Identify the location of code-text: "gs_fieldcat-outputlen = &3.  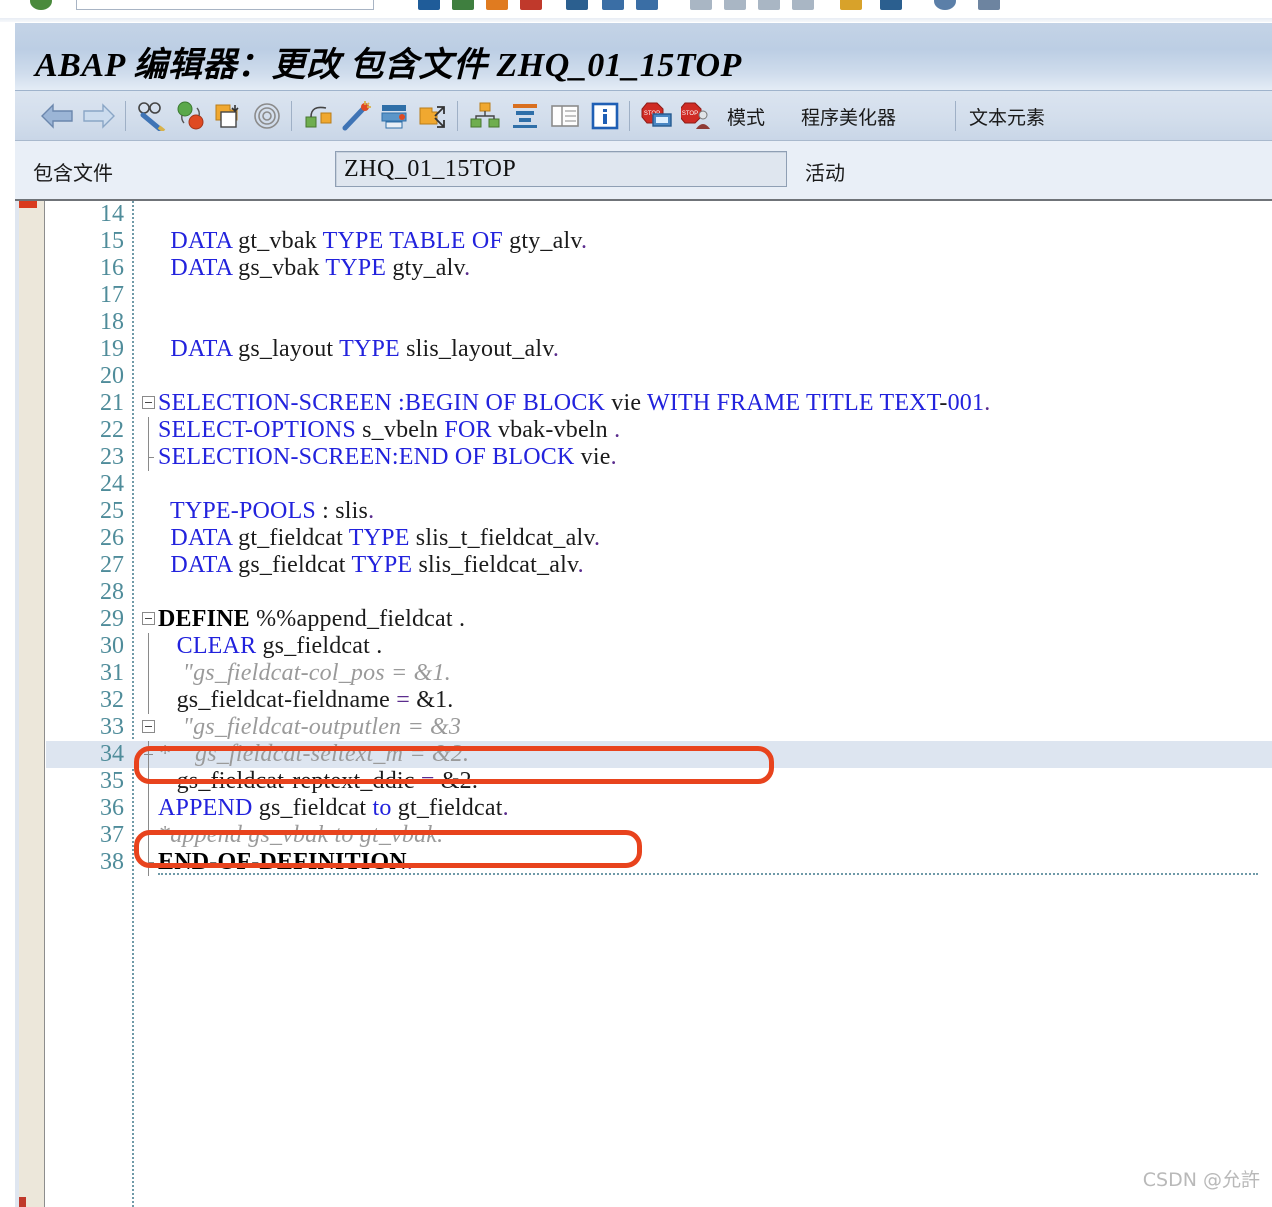
(310, 727).